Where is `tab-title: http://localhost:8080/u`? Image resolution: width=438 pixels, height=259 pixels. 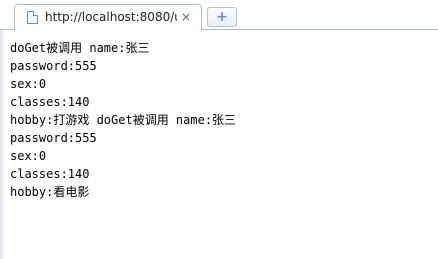
tab-title: http://localhost:8080/u is located at coordinates (111, 17).